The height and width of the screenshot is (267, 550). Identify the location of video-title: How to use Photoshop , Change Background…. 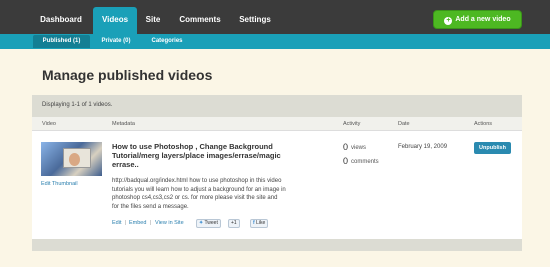
(217, 155).